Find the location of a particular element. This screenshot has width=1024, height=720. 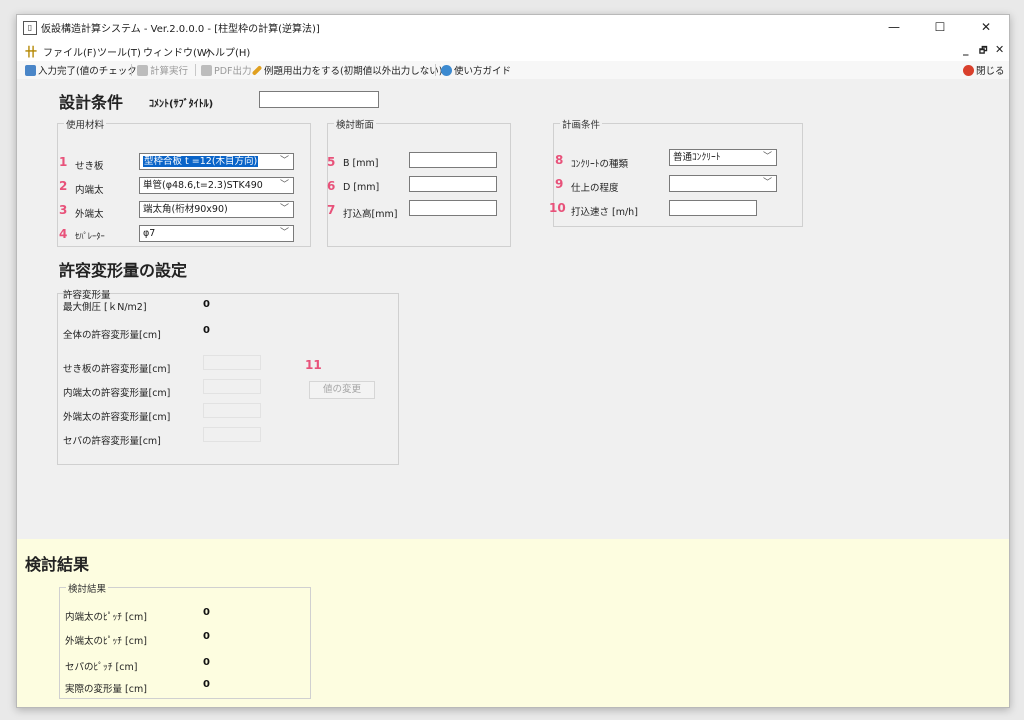

window-title: 仮設構造計算システム - Ver.2.0.0.0 - [柱型枠の計算(逆算法)] is located at coordinates (180, 29).